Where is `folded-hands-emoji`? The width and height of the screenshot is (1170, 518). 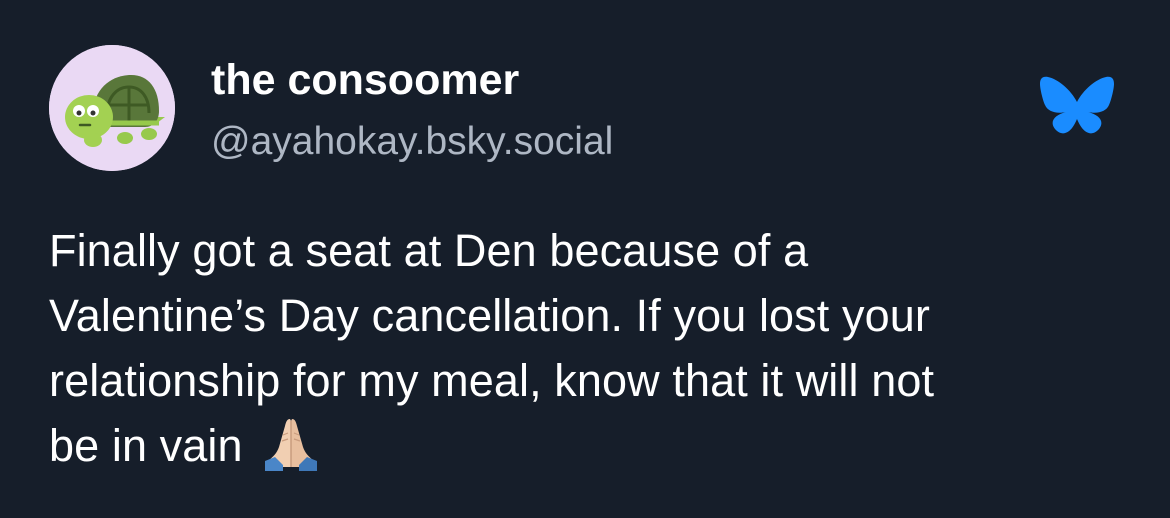
folded-hands-emoji is located at coordinates (291, 443).